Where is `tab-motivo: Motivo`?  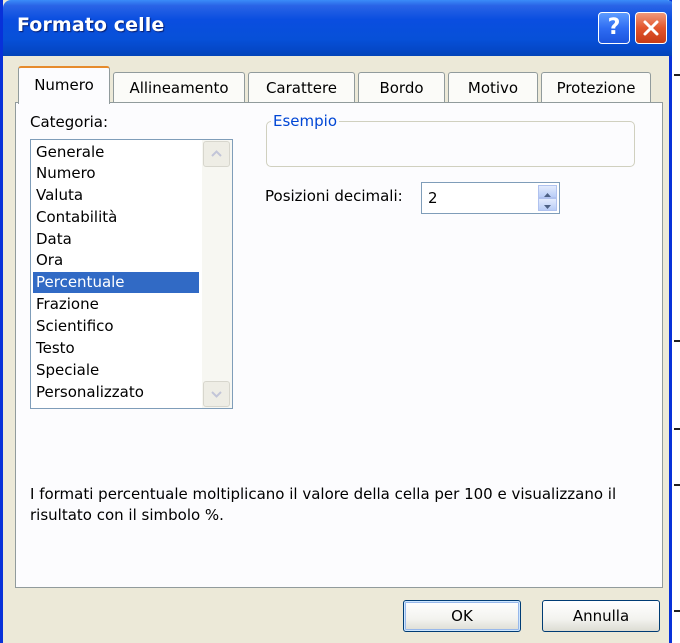
tab-motivo: Motivo is located at coordinates (493, 87).